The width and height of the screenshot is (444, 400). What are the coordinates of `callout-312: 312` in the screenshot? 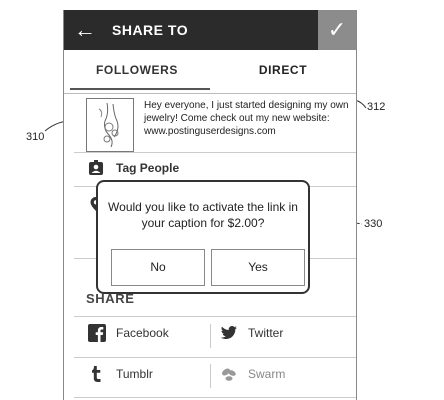 It's located at (376, 107).